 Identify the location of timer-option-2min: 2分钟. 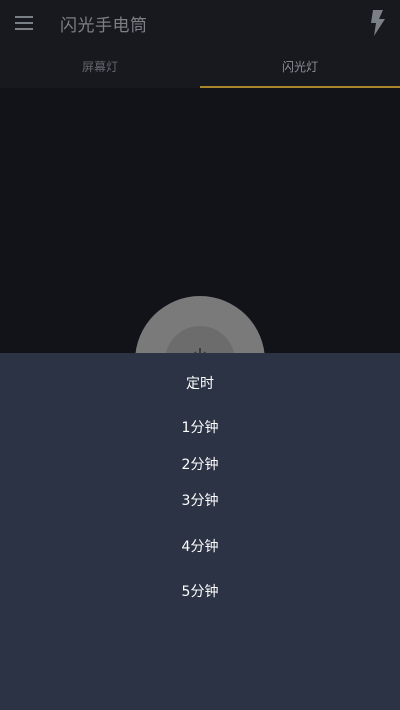
(200, 465).